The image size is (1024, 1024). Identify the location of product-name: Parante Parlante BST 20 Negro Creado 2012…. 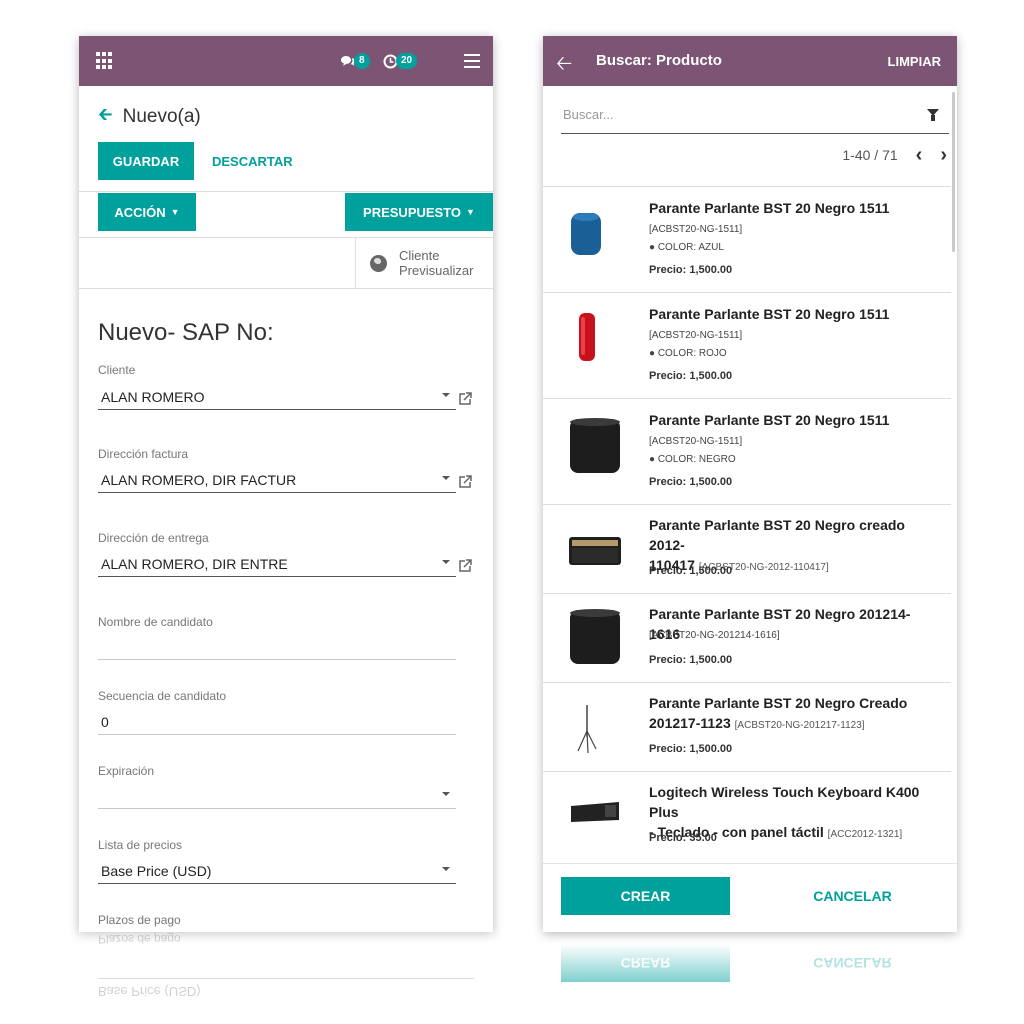
(795, 714).